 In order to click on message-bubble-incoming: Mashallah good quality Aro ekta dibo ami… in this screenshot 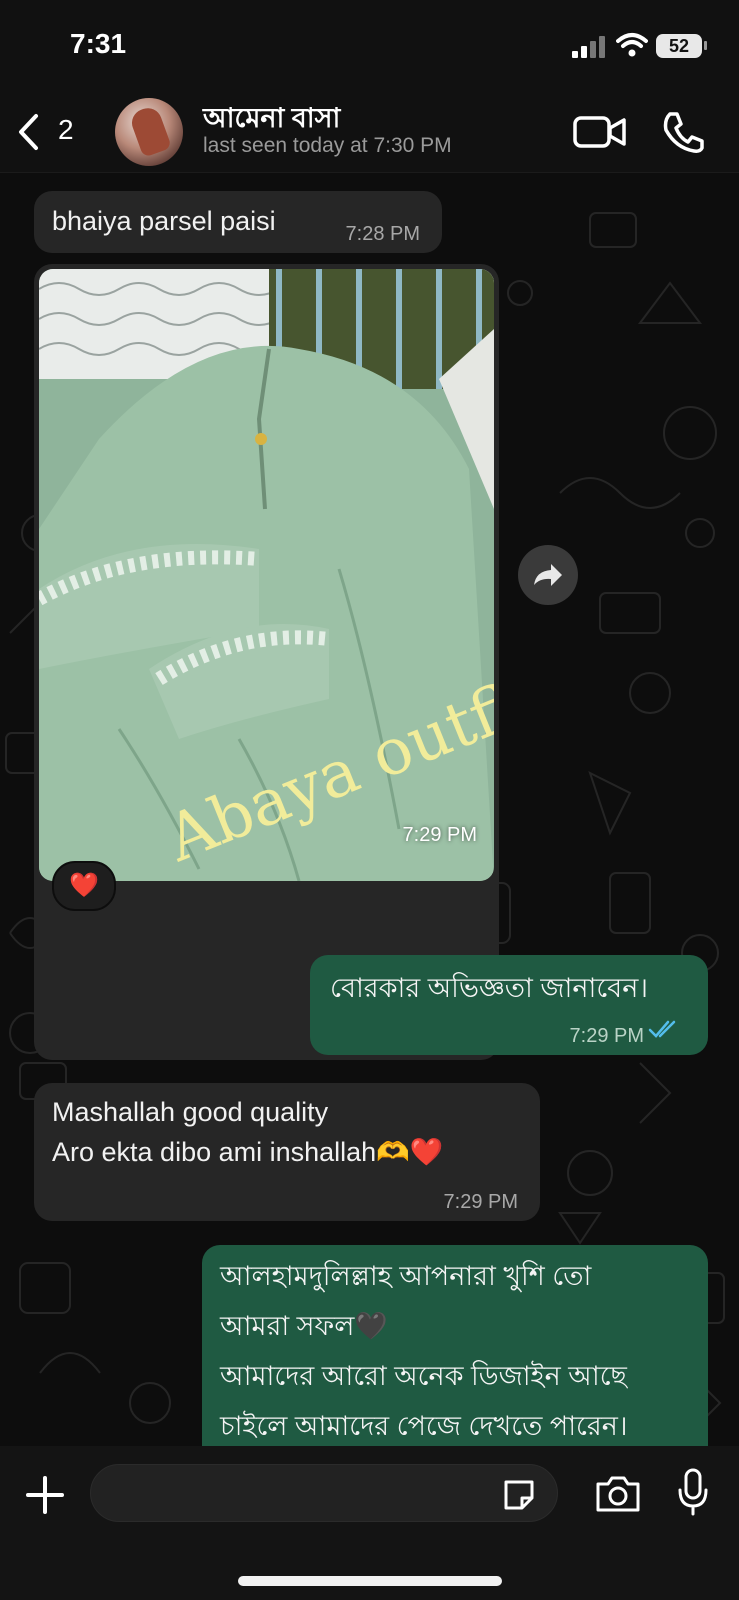, I will do `click(287, 1152)`.